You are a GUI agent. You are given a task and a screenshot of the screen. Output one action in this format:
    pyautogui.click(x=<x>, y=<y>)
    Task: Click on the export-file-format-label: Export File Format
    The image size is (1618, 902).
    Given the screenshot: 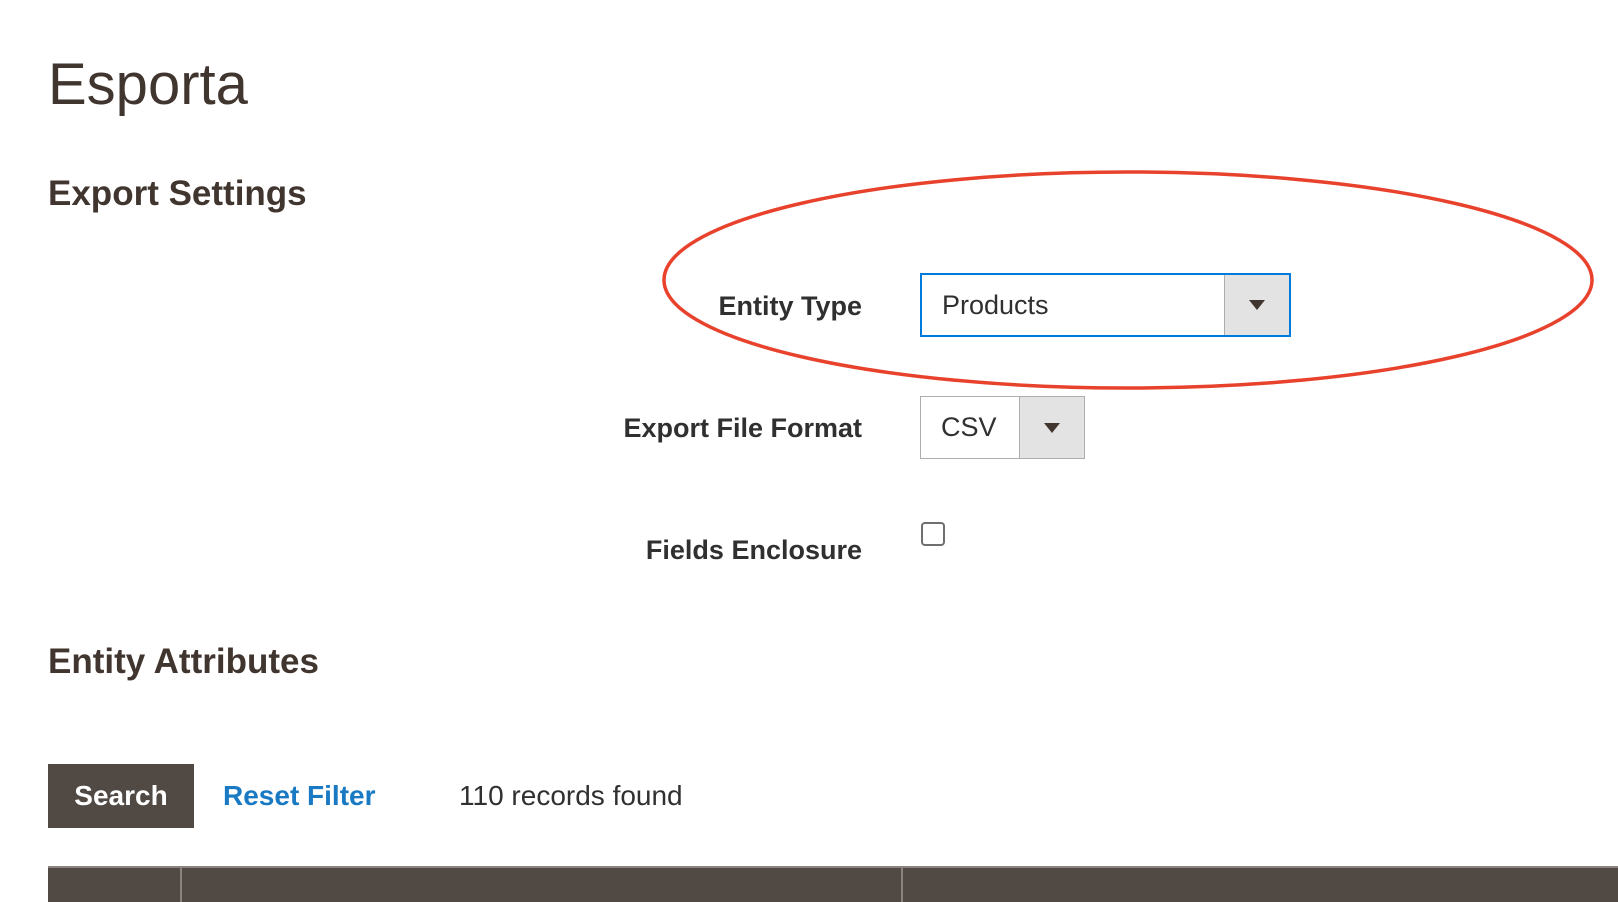 What is the action you would take?
    pyautogui.click(x=742, y=428)
    